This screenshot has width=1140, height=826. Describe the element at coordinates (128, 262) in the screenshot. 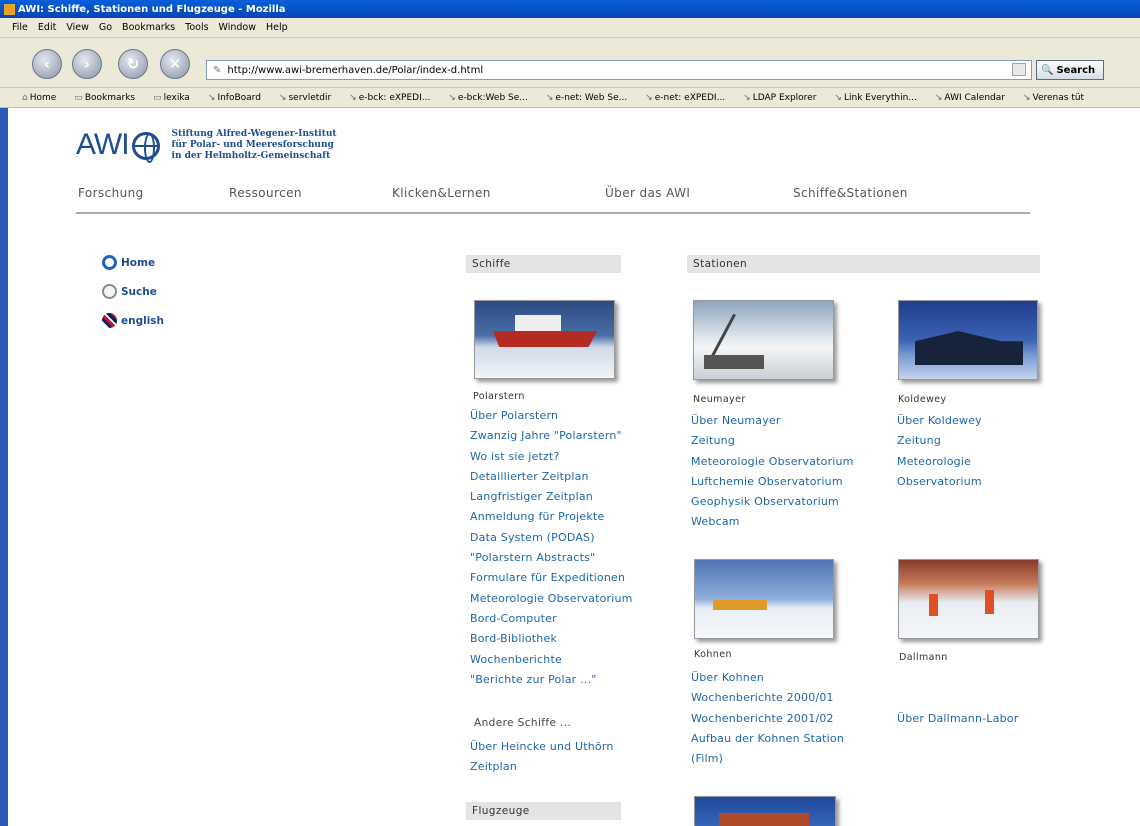

I see `side-link-home: Home` at that location.